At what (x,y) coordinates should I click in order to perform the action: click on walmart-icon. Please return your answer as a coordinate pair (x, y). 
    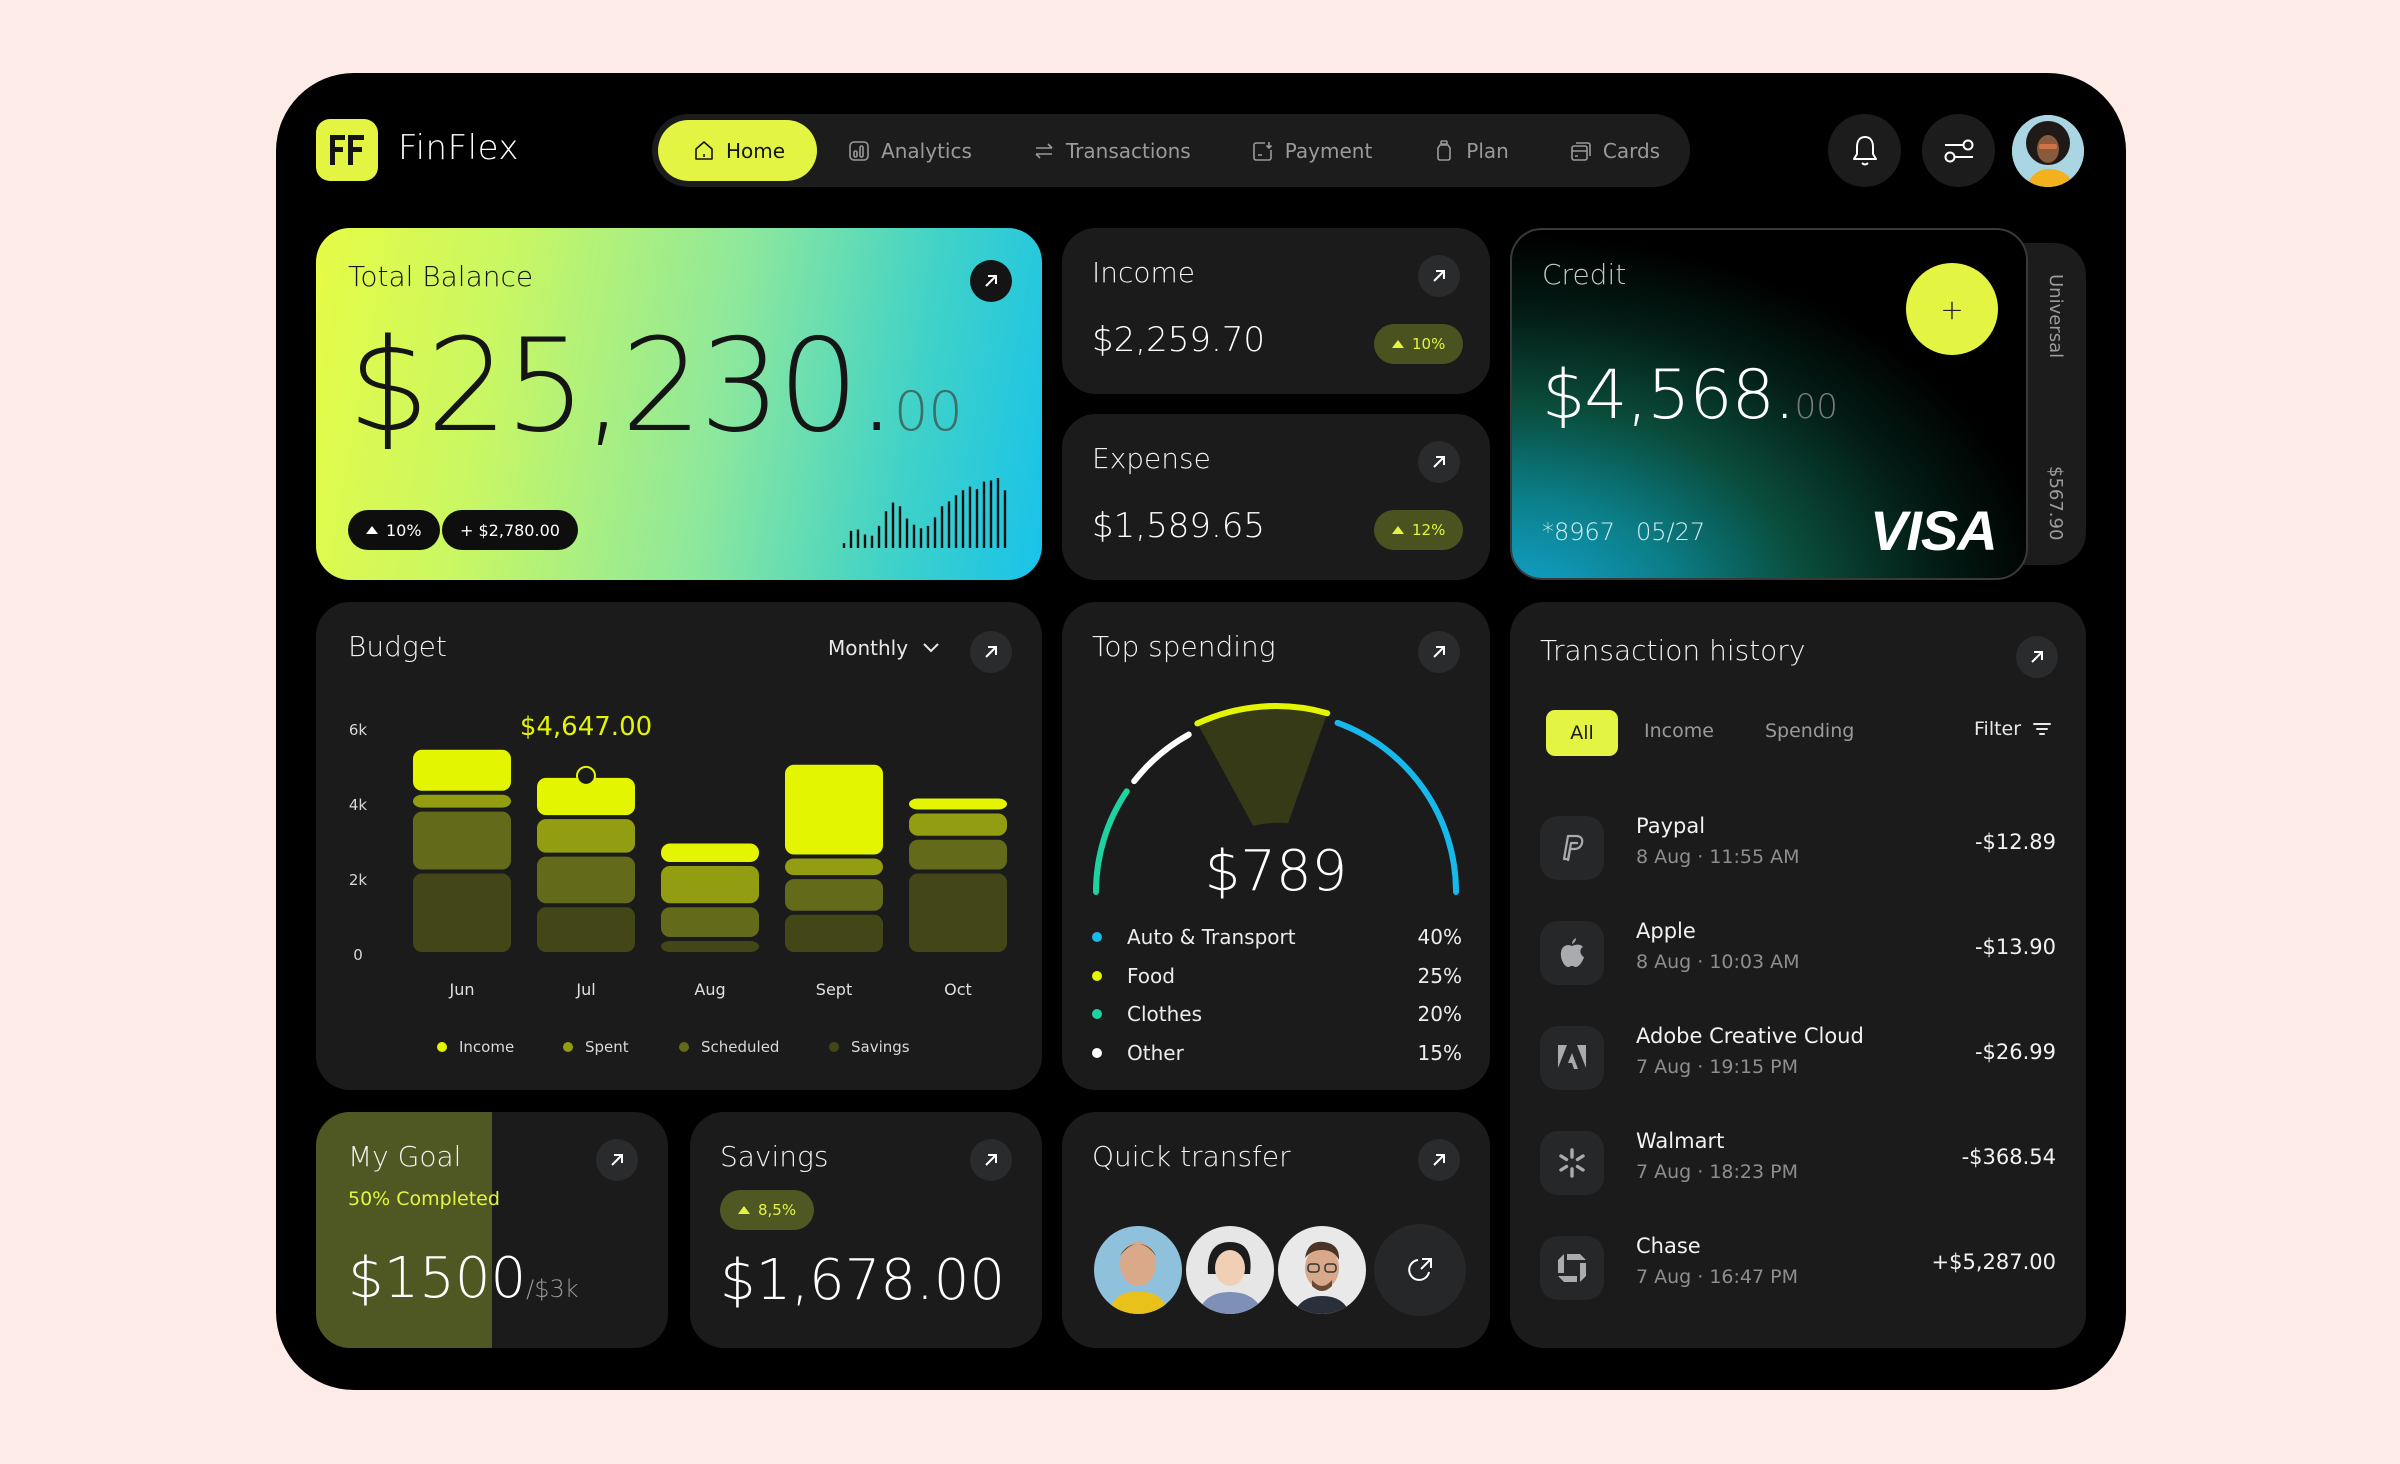
    Looking at the image, I should click on (1572, 1163).